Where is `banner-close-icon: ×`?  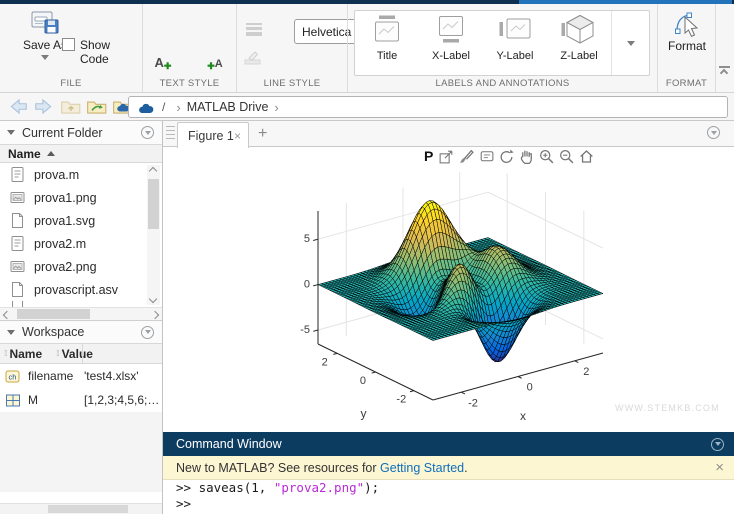
banner-close-icon: × is located at coordinates (719, 467).